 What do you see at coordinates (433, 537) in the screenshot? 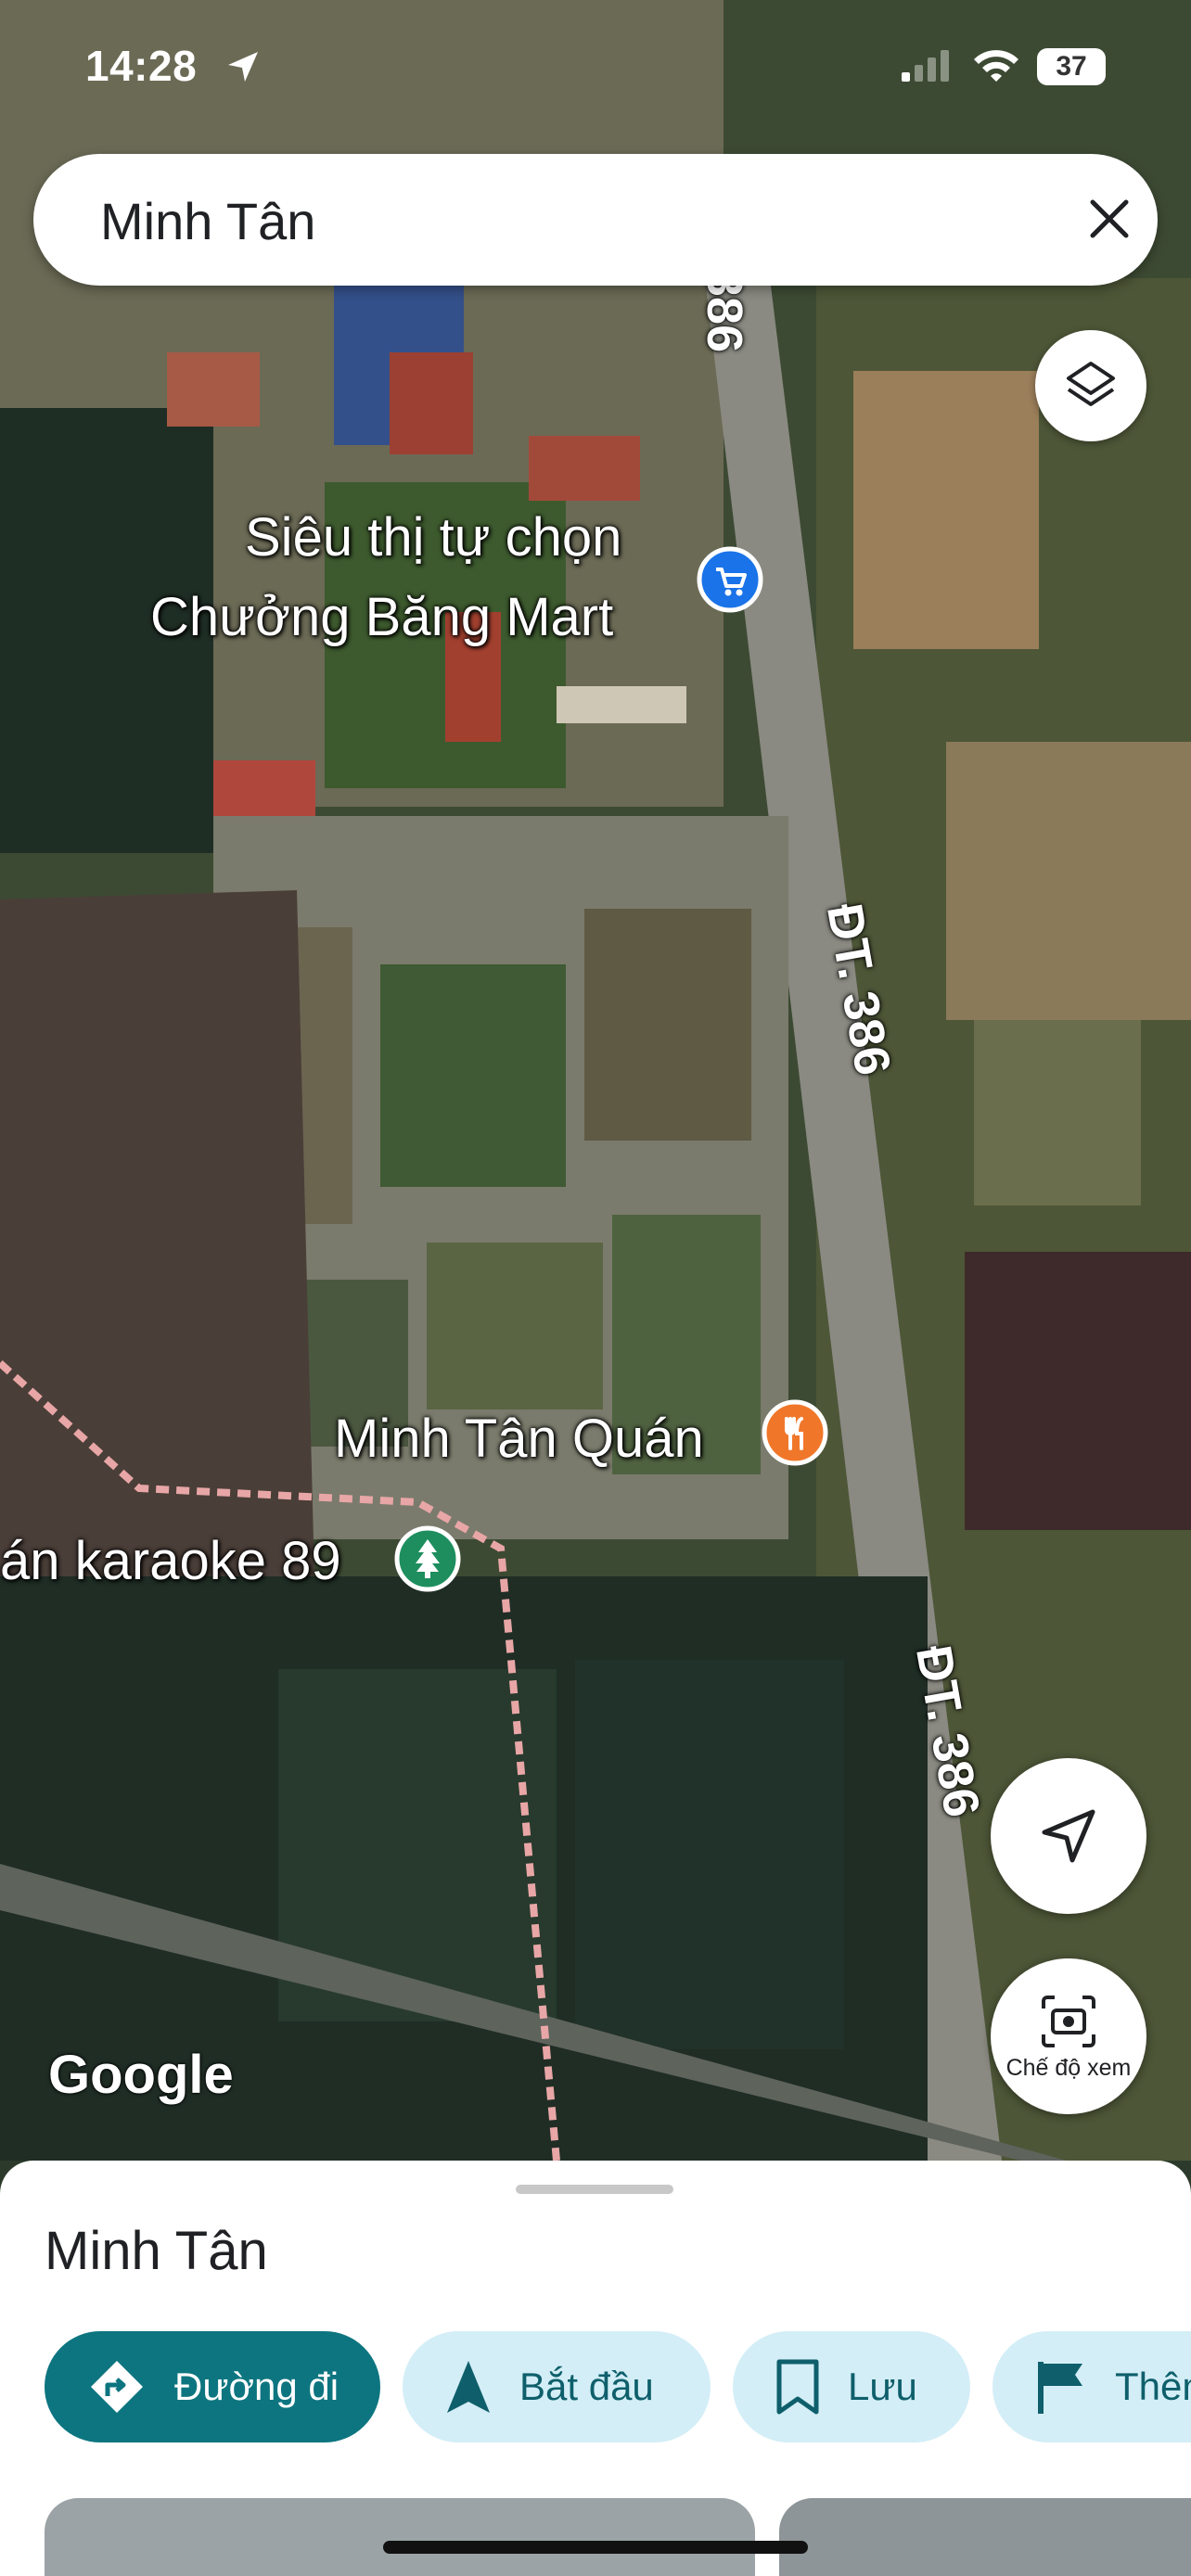
I see `place-label: Siêu thị tự chọn` at bounding box center [433, 537].